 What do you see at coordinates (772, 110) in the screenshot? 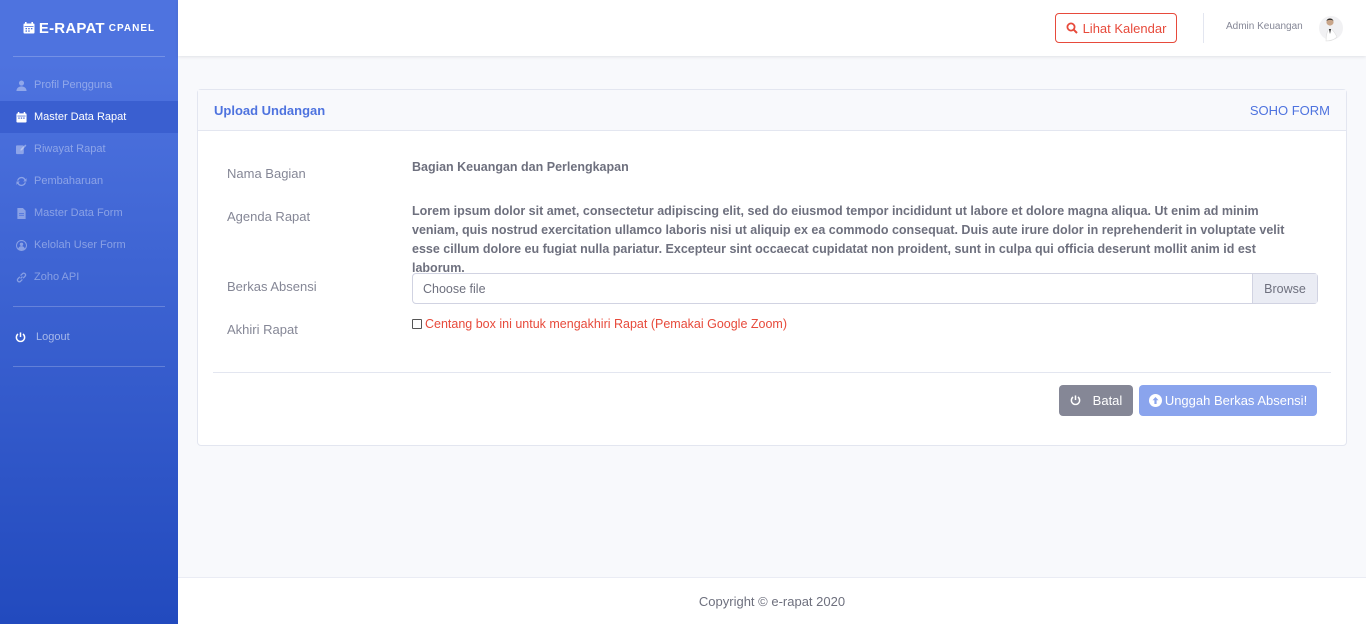
I see `card-header: Upload Undangan SOHO FORM` at bounding box center [772, 110].